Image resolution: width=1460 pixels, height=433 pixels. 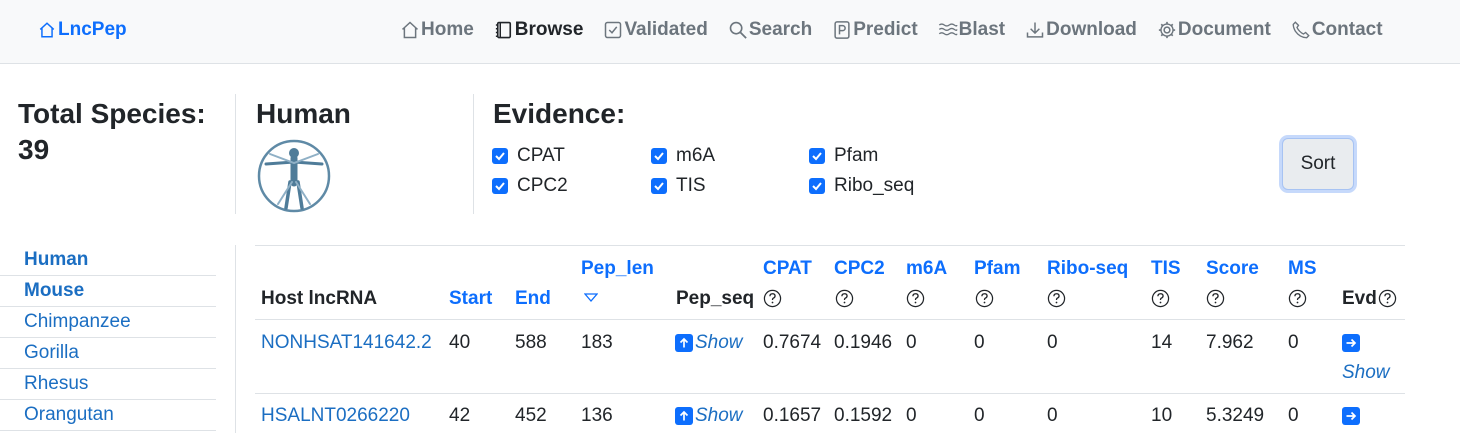 I want to click on header-cpat: CPAT, so click(x=787, y=269).